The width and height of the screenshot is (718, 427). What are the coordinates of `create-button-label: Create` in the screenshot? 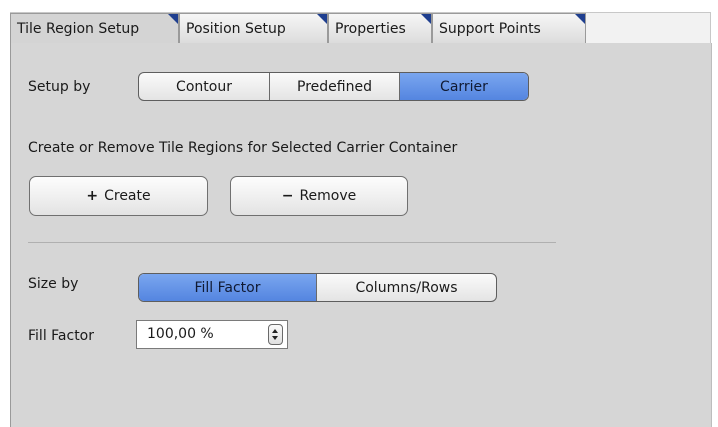 It's located at (127, 196).